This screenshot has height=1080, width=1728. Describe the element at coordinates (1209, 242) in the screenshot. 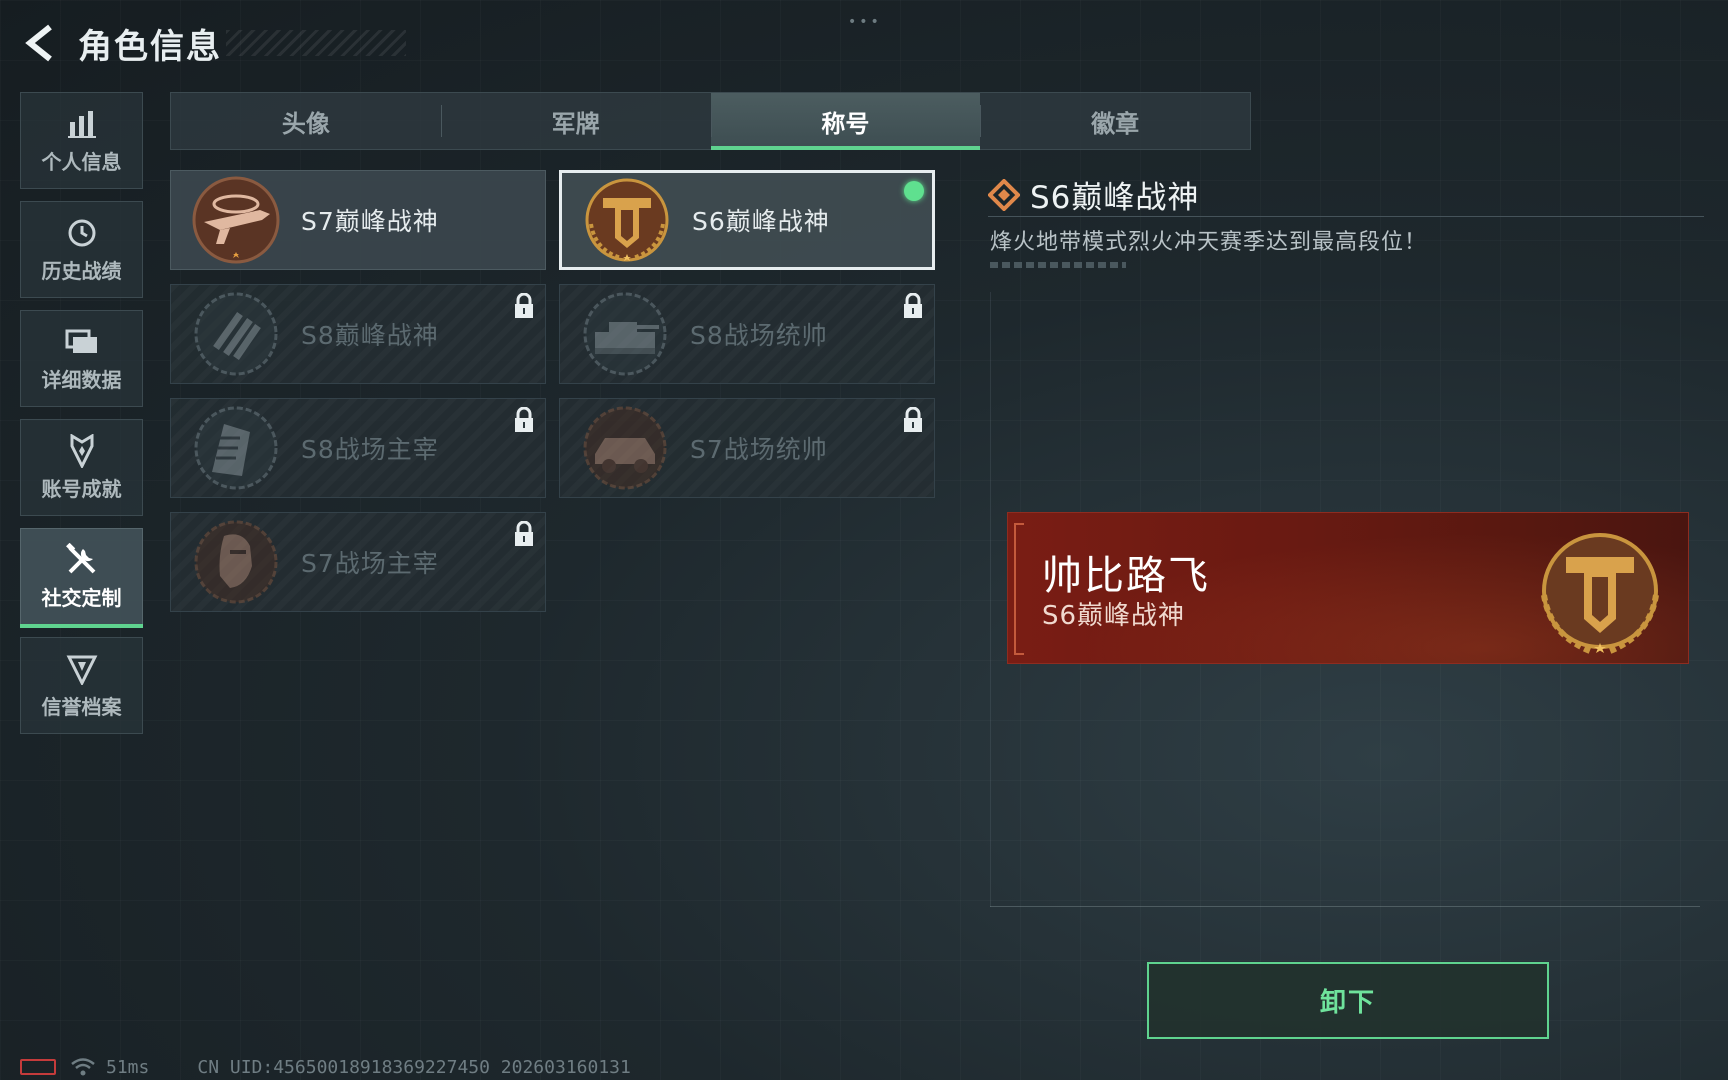

I see `detail-description: 烽火地带模式烈火冲天赛季达到最高段位！` at that location.